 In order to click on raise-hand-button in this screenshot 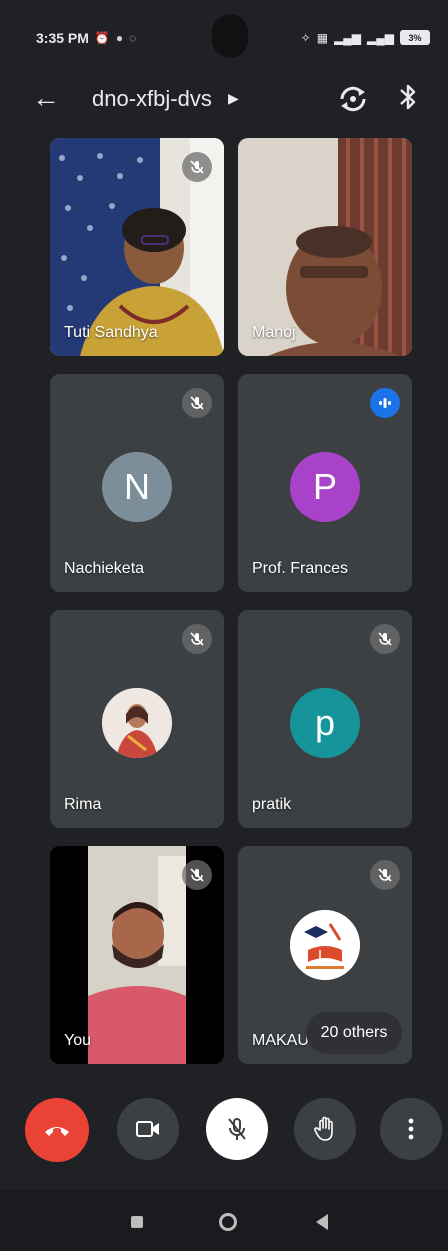, I will do `click(325, 1129)`.